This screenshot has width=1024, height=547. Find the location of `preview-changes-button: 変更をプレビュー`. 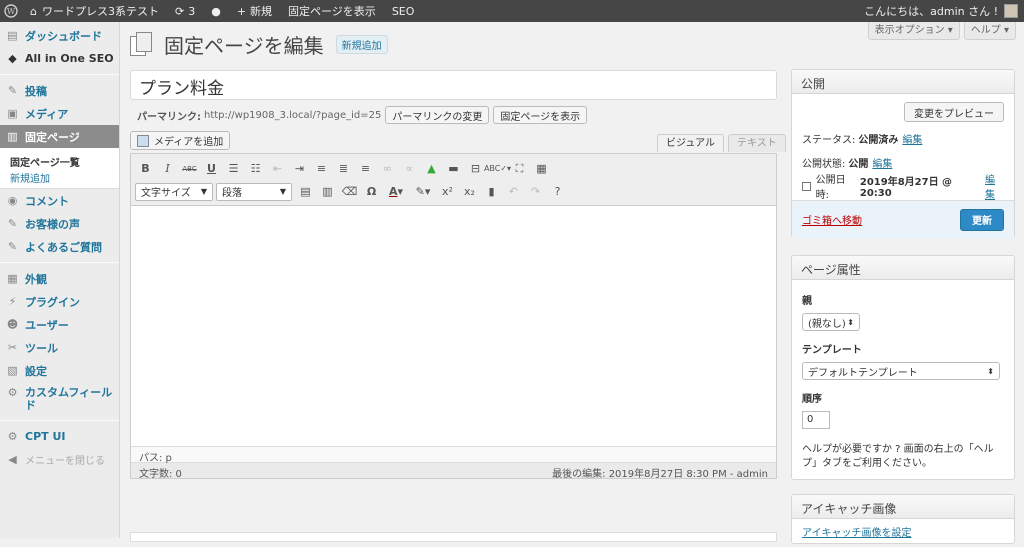

preview-changes-button: 変更をプレビュー is located at coordinates (954, 112).